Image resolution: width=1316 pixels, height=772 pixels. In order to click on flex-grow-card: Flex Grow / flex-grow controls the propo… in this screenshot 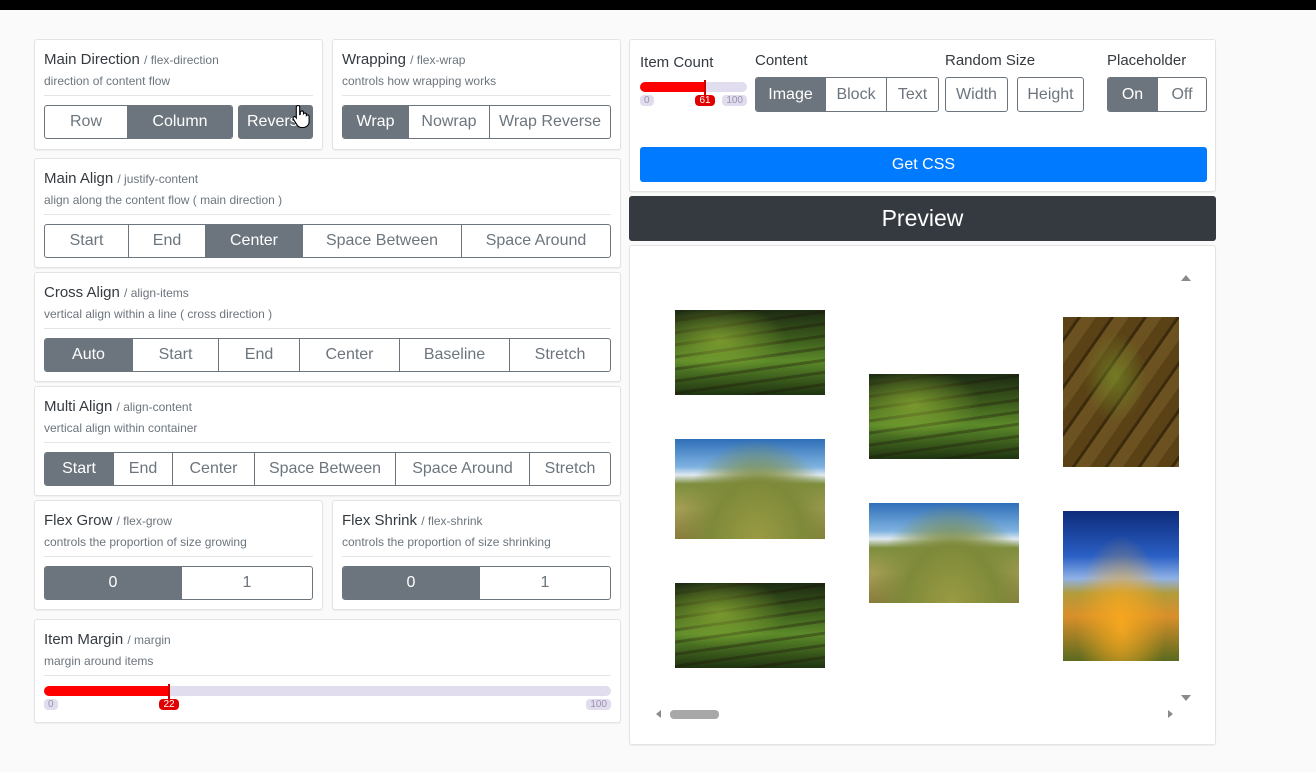, I will do `click(178, 555)`.